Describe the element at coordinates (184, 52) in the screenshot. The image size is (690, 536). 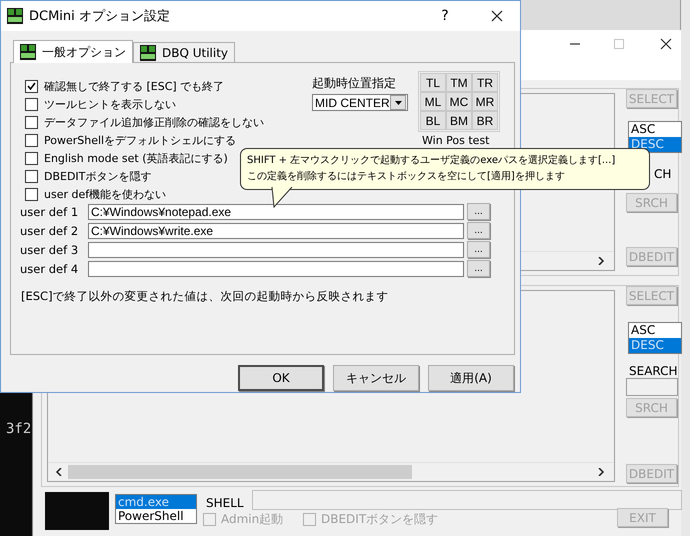
I see `tab: DBQ Utility` at that location.